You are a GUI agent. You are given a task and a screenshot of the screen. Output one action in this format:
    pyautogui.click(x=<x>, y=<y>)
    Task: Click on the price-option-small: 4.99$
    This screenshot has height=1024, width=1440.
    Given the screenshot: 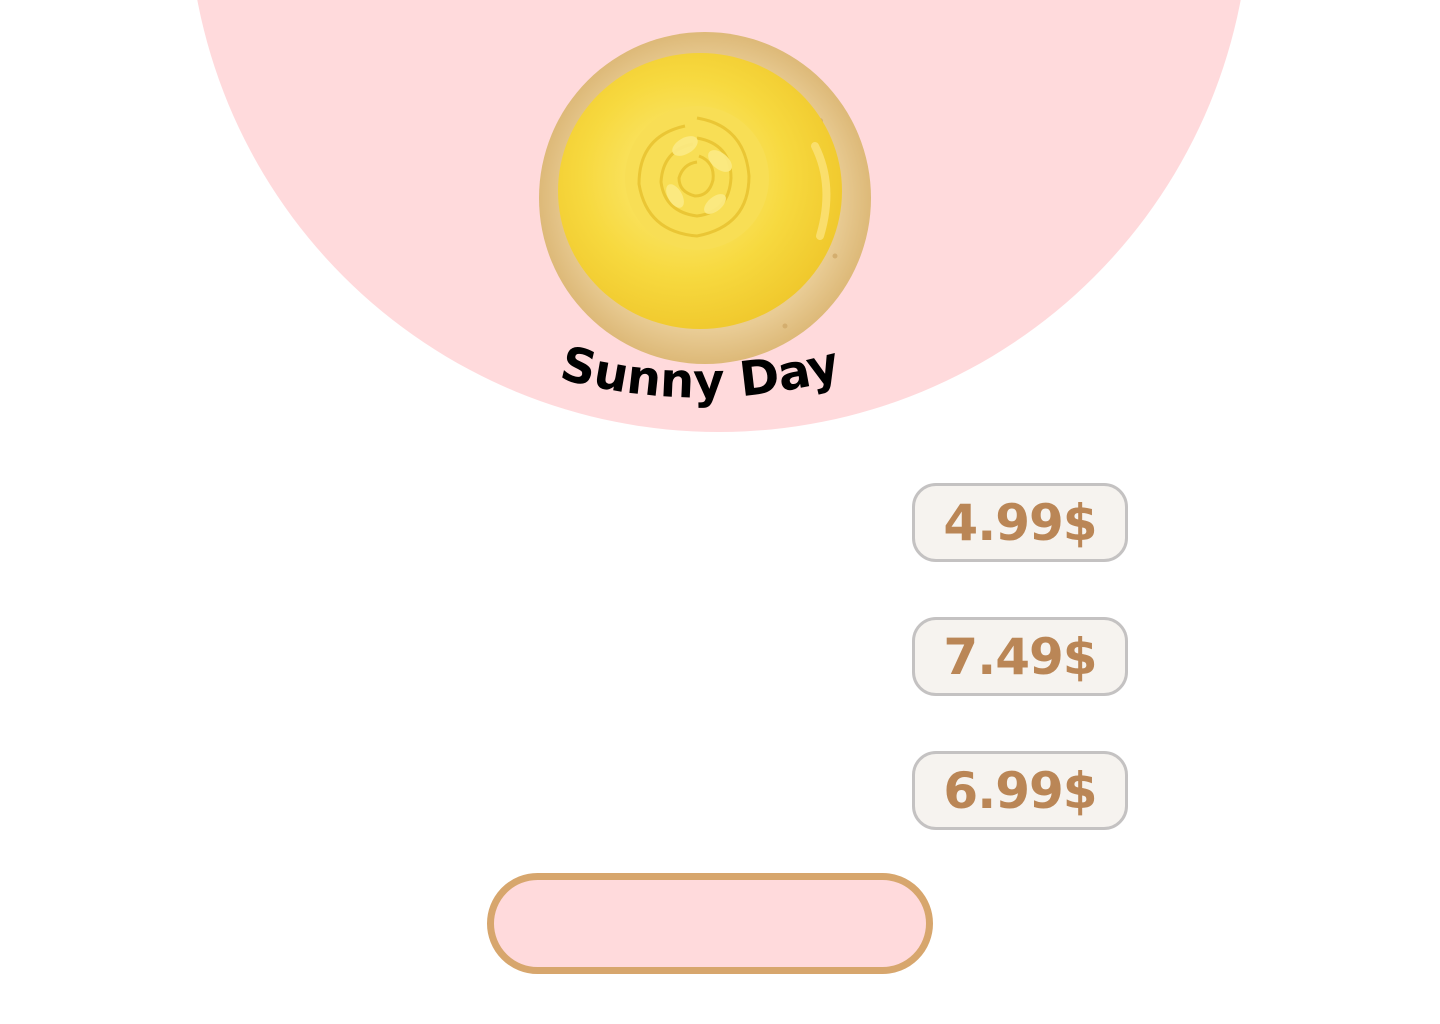 What is the action you would take?
    pyautogui.click(x=1020, y=522)
    